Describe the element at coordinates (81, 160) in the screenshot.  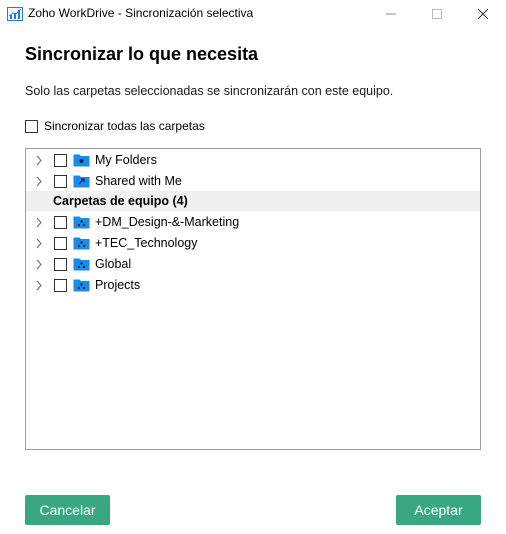
I see `my-folders-icon` at that location.